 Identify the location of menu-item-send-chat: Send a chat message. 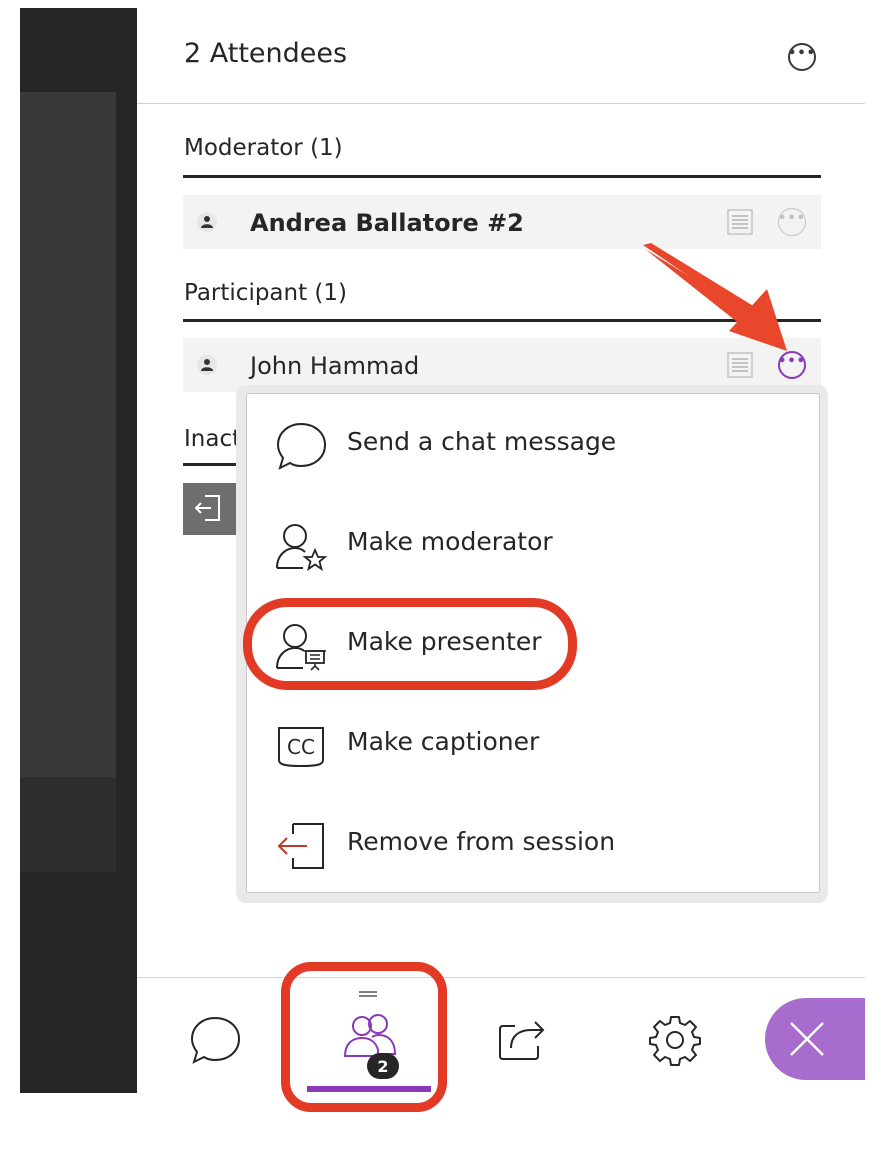
(533, 444).